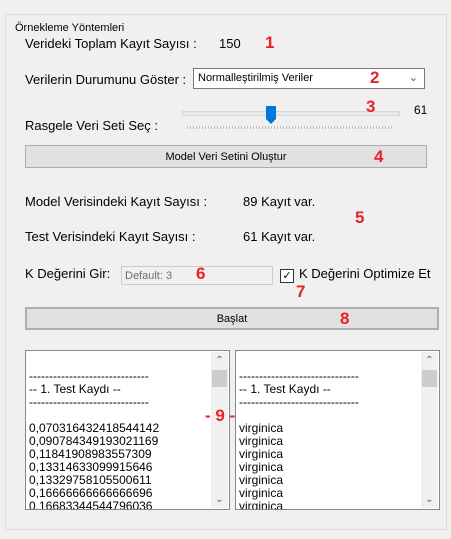  What do you see at coordinates (110, 236) in the screenshot?
I see `test-count-label: Test Verisindeki Kayıt Sayısı :` at bounding box center [110, 236].